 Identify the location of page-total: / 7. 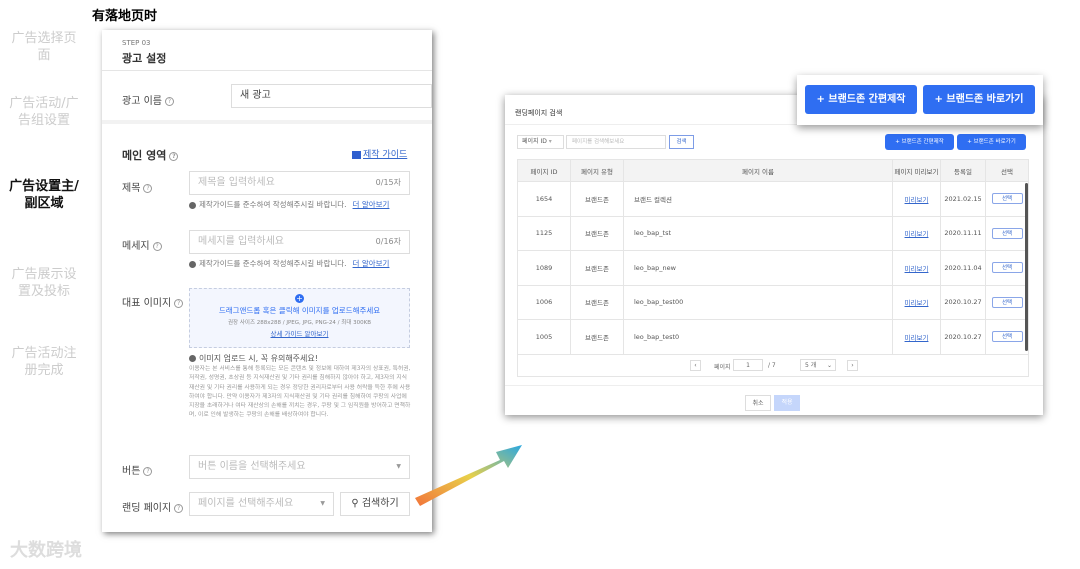
(772, 365).